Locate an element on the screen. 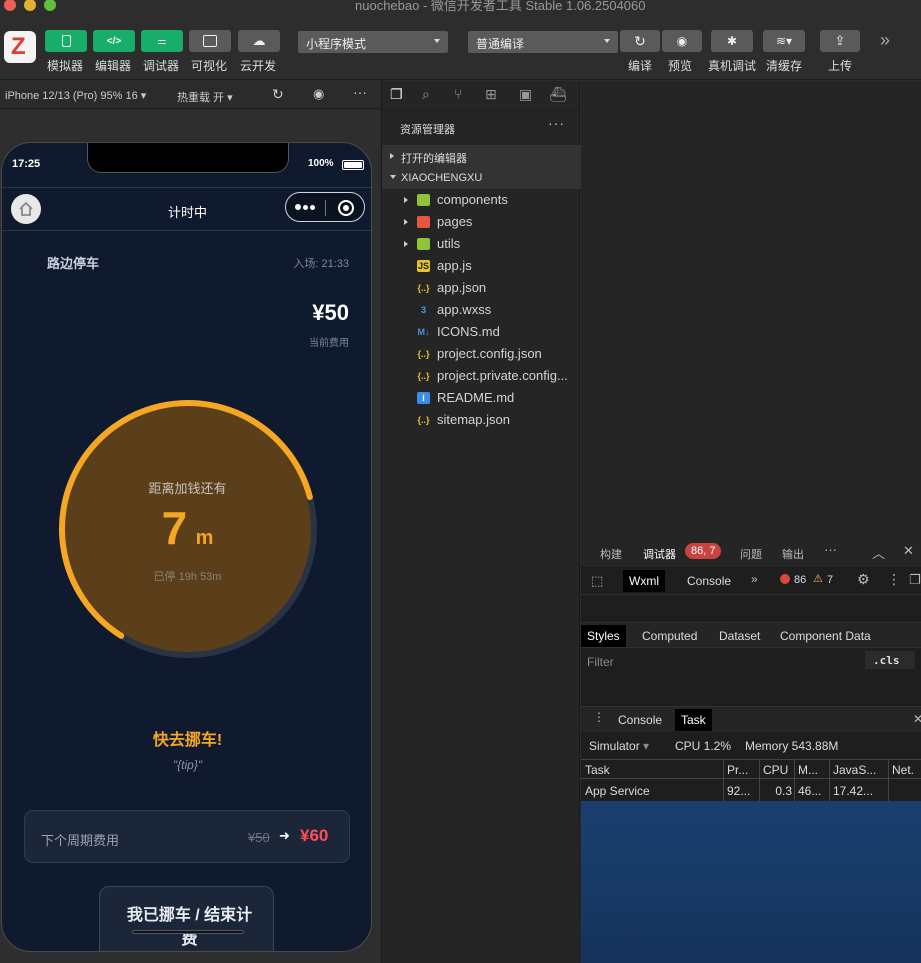  more-dots-icon is located at coordinates (305, 207).